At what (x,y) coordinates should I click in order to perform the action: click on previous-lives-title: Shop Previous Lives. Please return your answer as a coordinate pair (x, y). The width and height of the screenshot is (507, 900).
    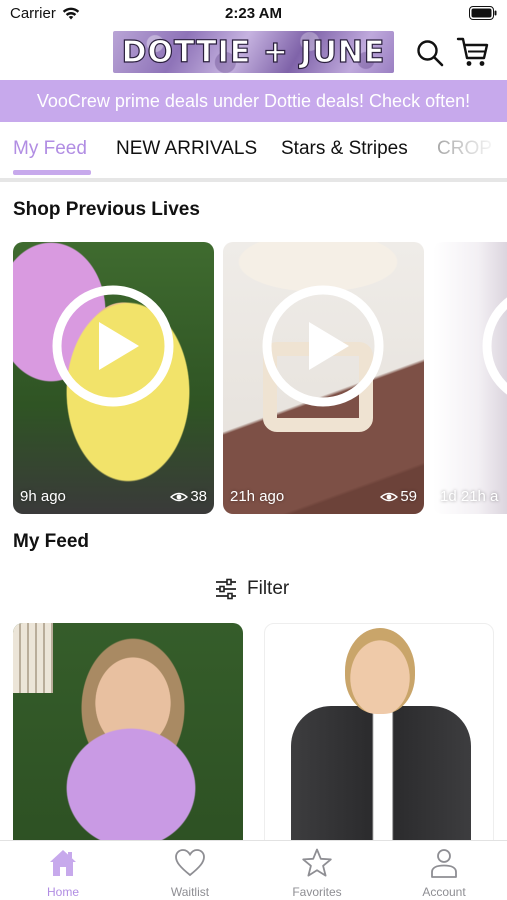
    Looking at the image, I should click on (106, 209).